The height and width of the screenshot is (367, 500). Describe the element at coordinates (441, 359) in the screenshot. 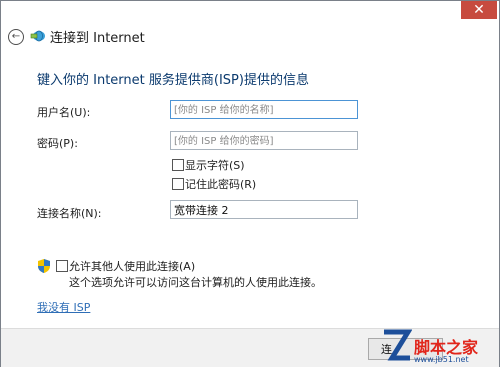

I see `watermark-url: www.jb51.net` at that location.